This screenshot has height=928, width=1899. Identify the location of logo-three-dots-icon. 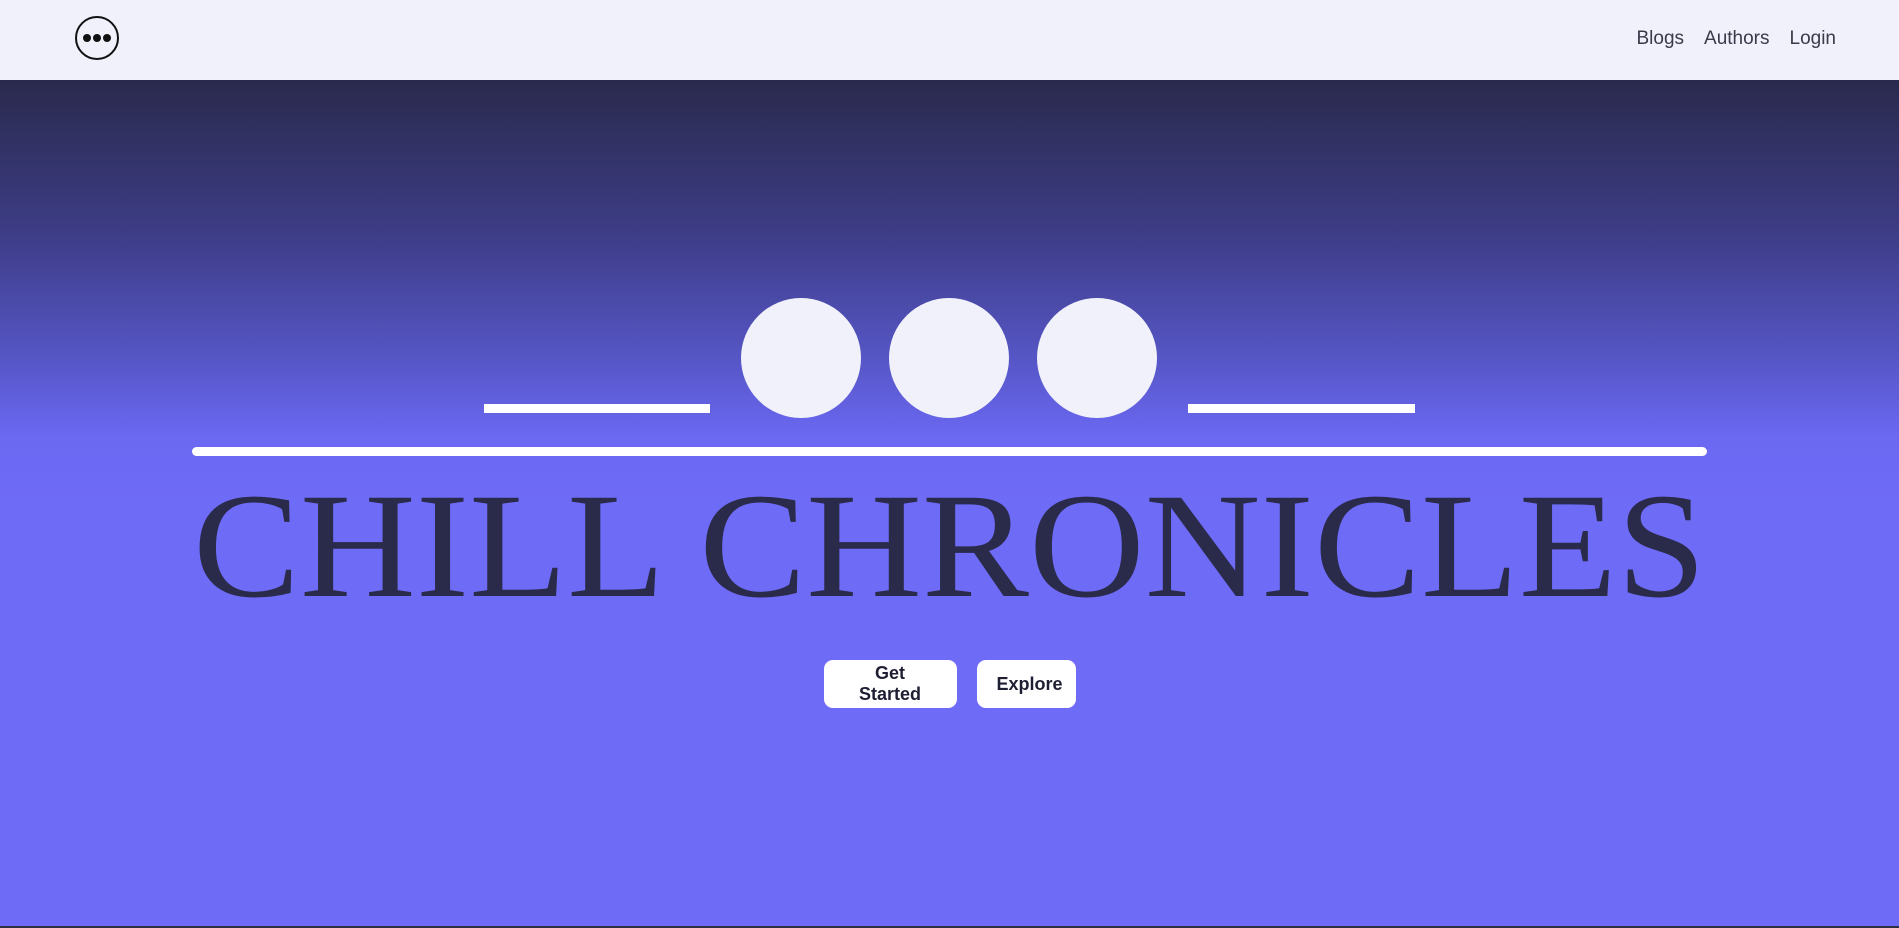
(97, 38).